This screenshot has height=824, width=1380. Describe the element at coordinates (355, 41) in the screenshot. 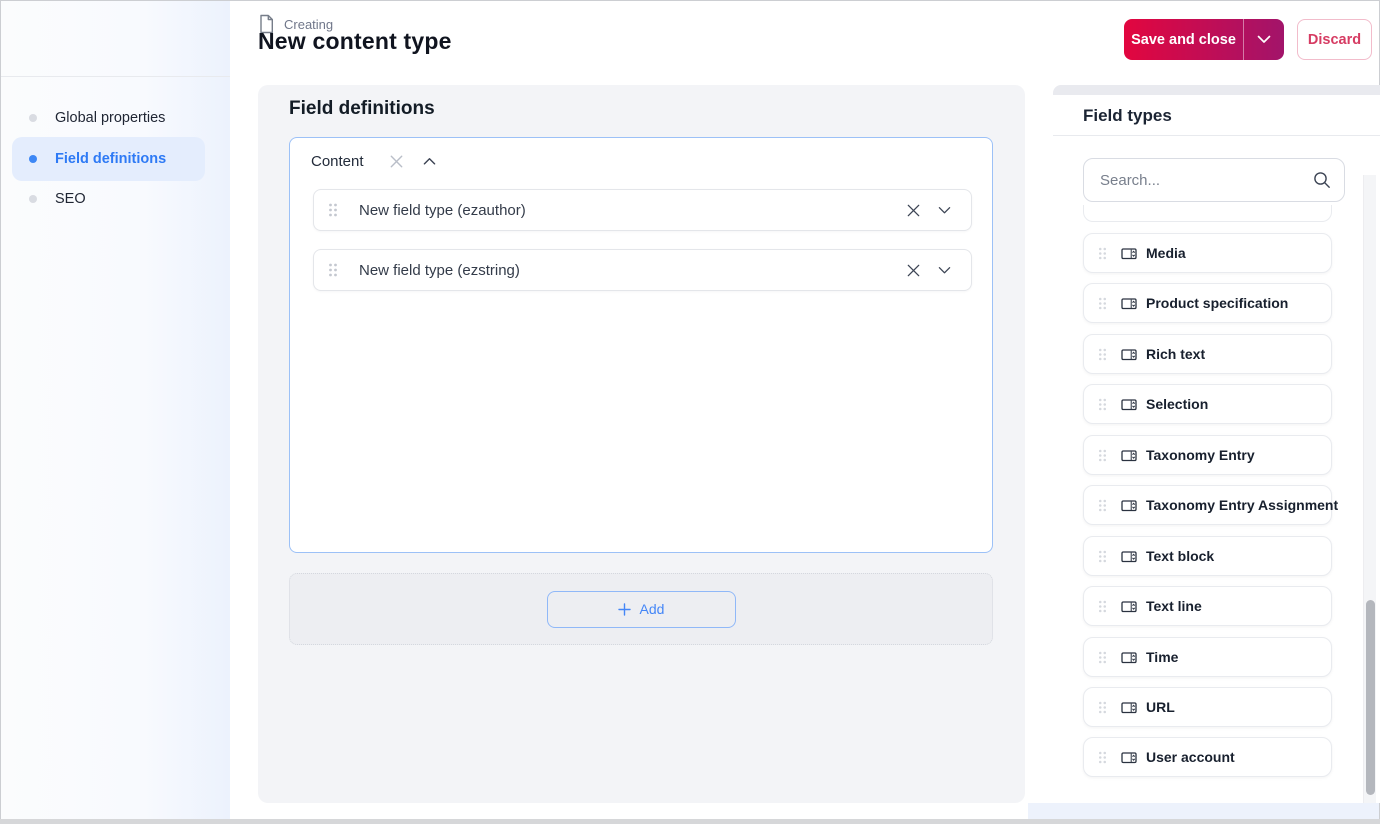

I see `page-title: New content type` at that location.